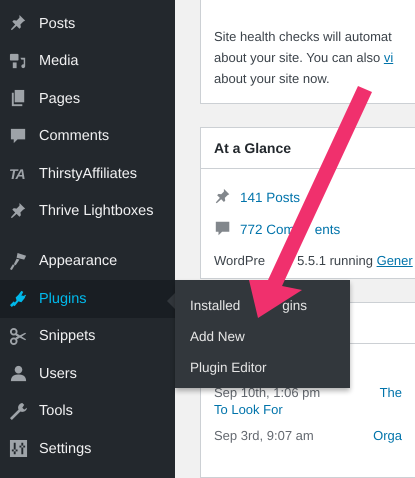 The width and height of the screenshot is (415, 478). What do you see at coordinates (18, 174) in the screenshot?
I see `ta-logo-icon: TA` at bounding box center [18, 174].